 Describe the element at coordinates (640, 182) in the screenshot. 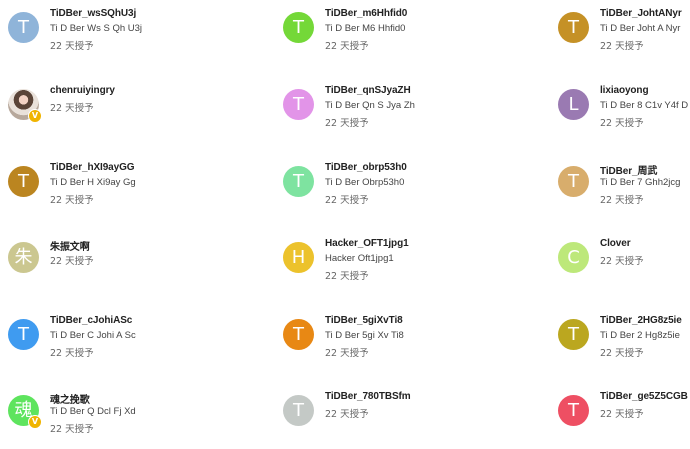

I see `full-name: Ti D Ber 7 Ghh2jcg` at that location.